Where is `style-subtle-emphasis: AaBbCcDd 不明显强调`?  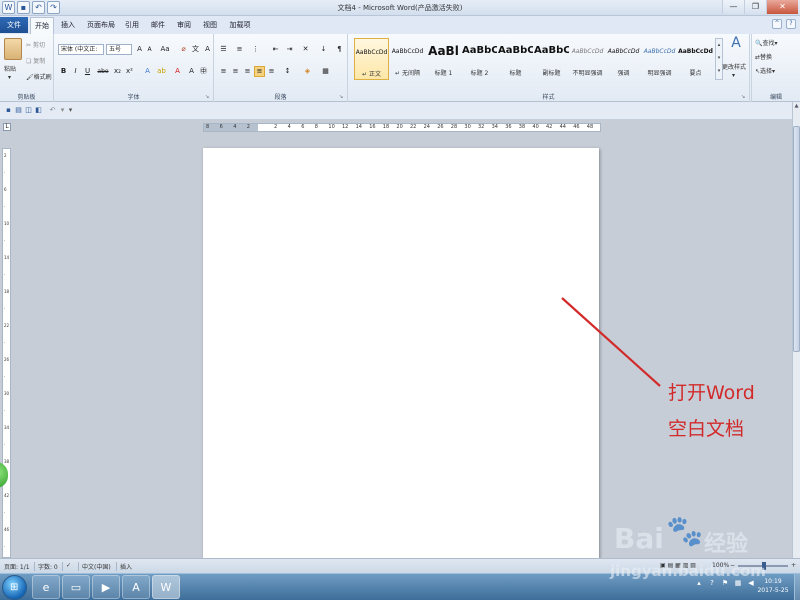 style-subtle-emphasis: AaBbCcDd 不明显强调 is located at coordinates (587, 59).